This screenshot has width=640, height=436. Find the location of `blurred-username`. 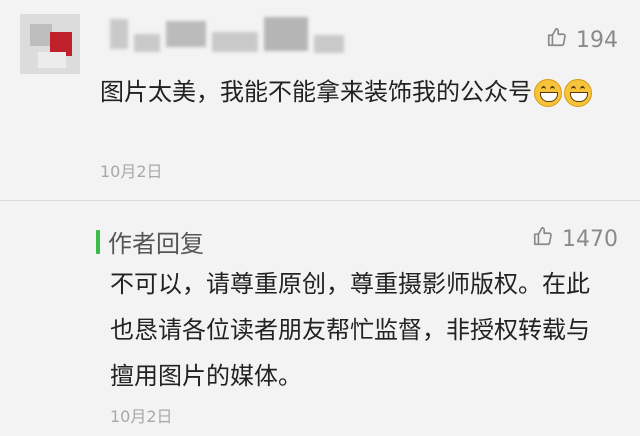

blurred-username is located at coordinates (235, 34).